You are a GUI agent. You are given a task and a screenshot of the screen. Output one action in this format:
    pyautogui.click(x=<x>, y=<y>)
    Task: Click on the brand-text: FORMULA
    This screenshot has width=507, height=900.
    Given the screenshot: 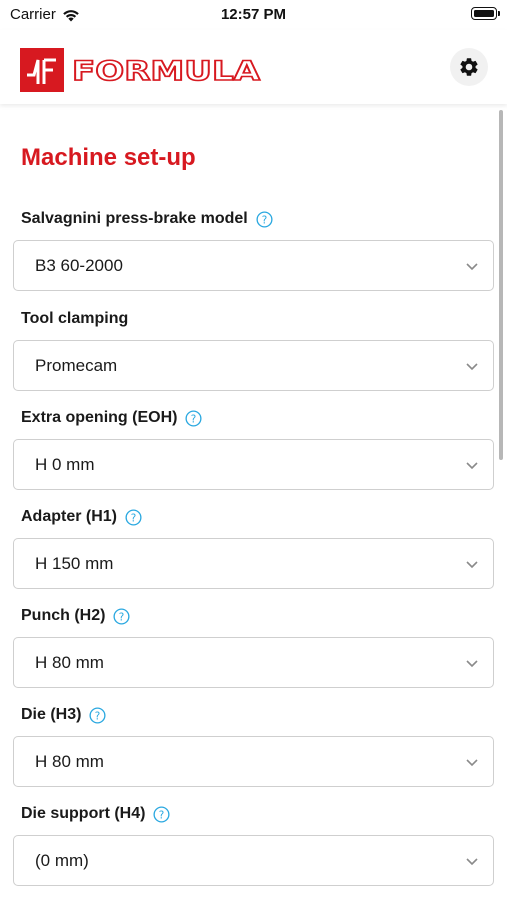 What is the action you would take?
    pyautogui.click(x=166, y=71)
    